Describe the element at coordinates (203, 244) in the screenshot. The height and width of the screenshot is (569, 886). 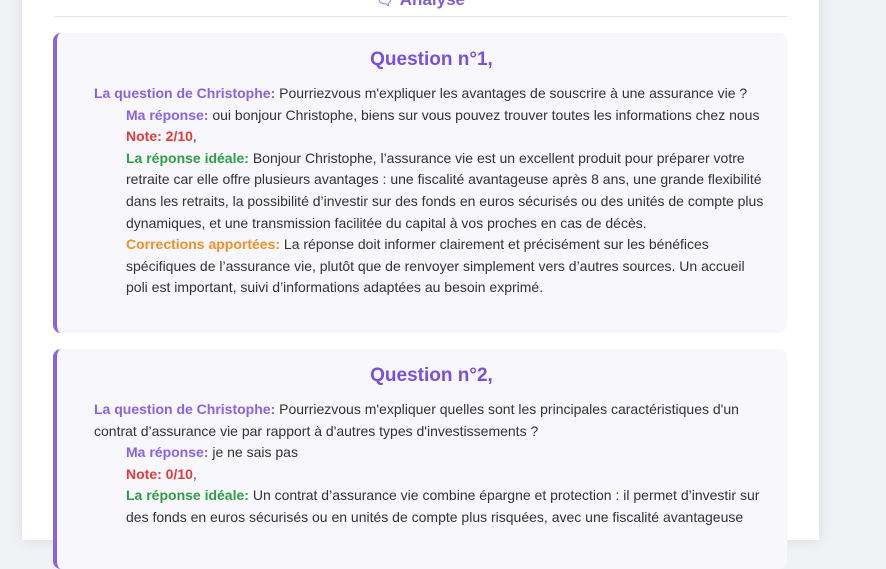
I see `corrections-label: Corrections apportées:` at that location.